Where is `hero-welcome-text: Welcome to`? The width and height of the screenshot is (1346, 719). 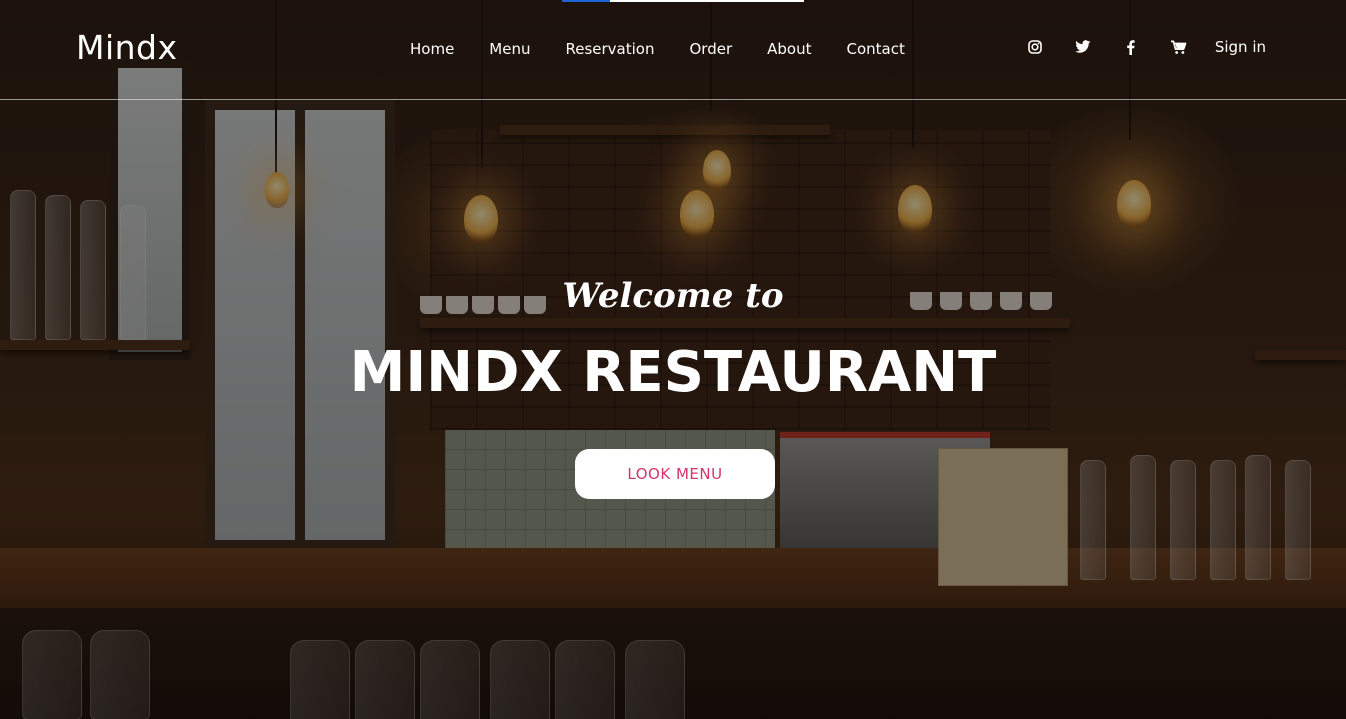
hero-welcome-text: Welcome to is located at coordinates (673, 296).